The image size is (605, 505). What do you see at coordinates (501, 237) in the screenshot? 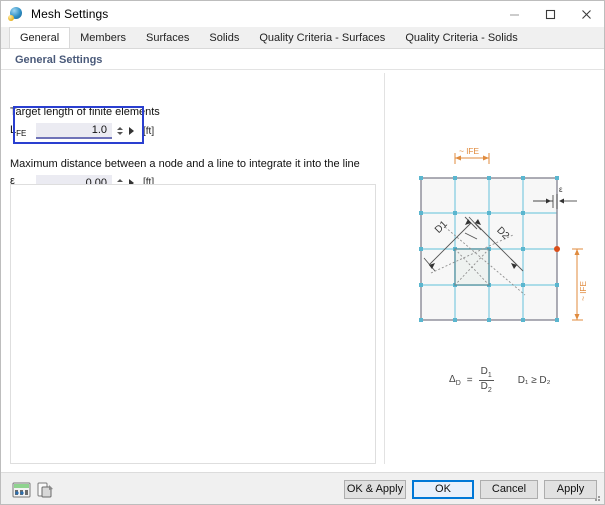
I see `mesh-diagram` at bounding box center [501, 237].